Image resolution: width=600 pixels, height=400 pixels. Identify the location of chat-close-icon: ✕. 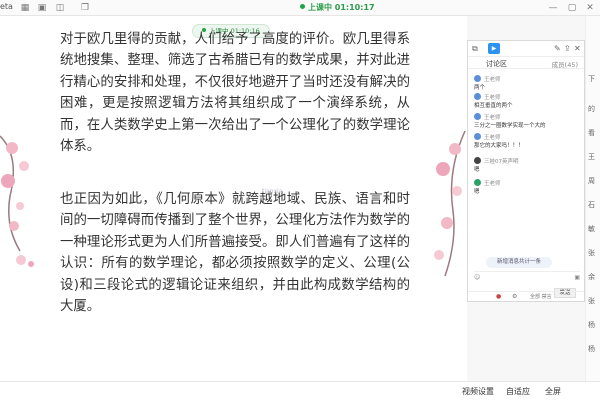
(577, 48).